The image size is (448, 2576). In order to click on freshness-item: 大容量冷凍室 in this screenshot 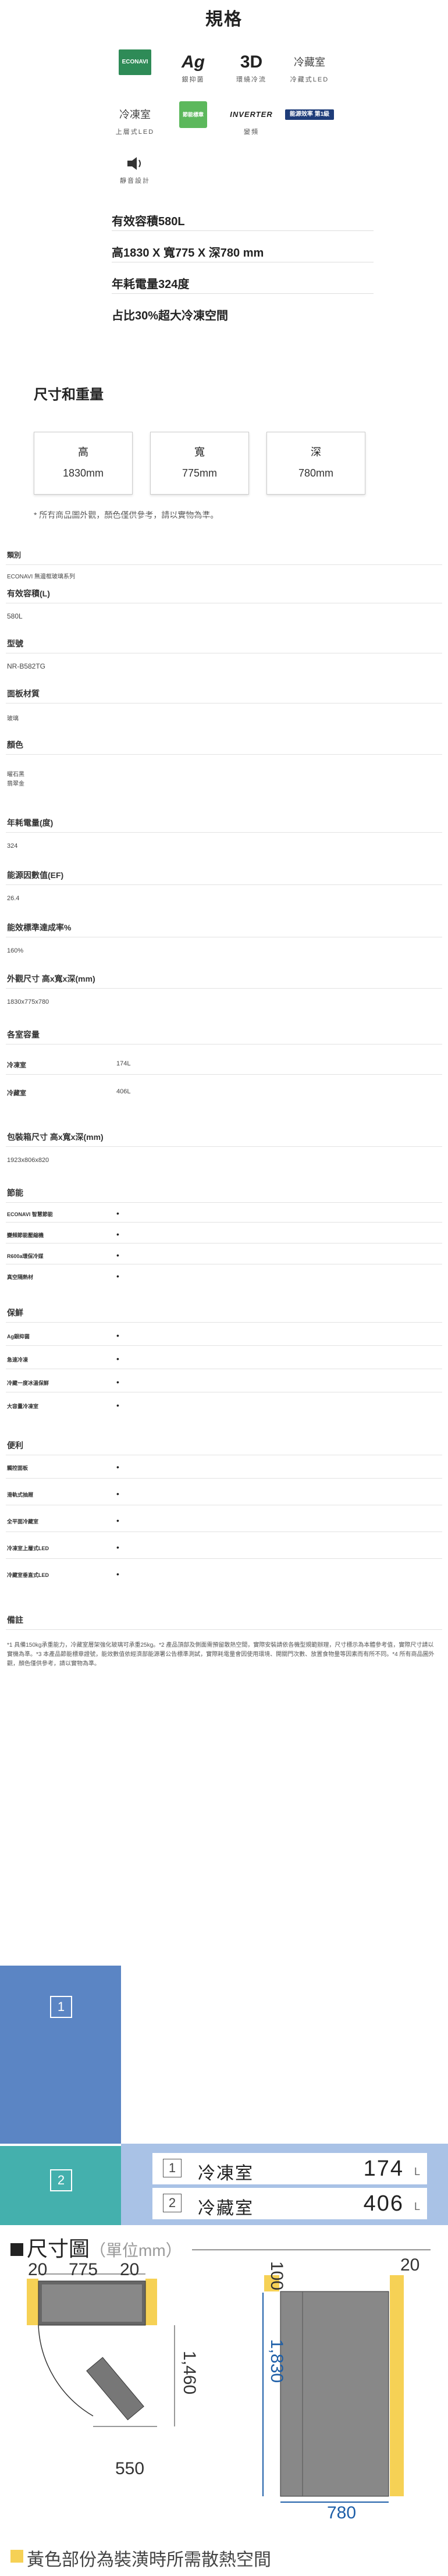, I will do `click(23, 1406)`.